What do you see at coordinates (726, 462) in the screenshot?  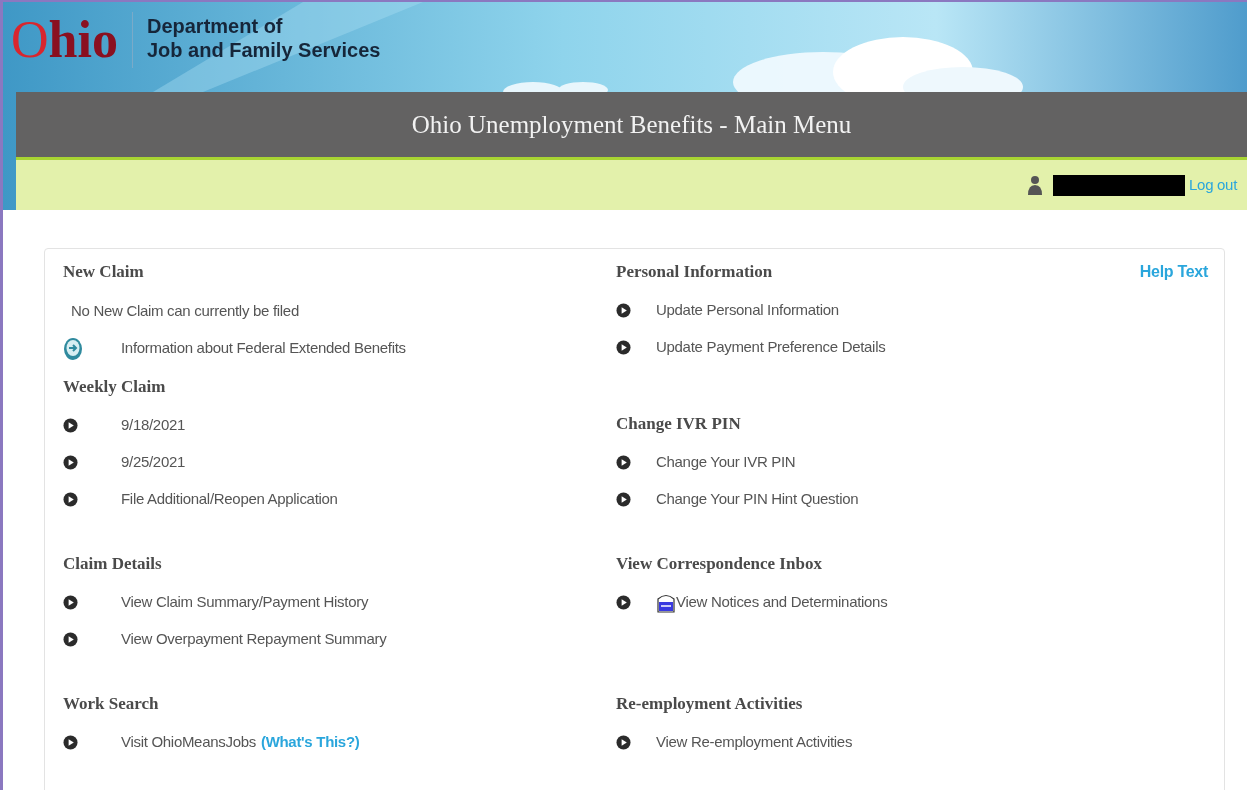 I see `menu-link: Change Your IVR PIN` at bounding box center [726, 462].